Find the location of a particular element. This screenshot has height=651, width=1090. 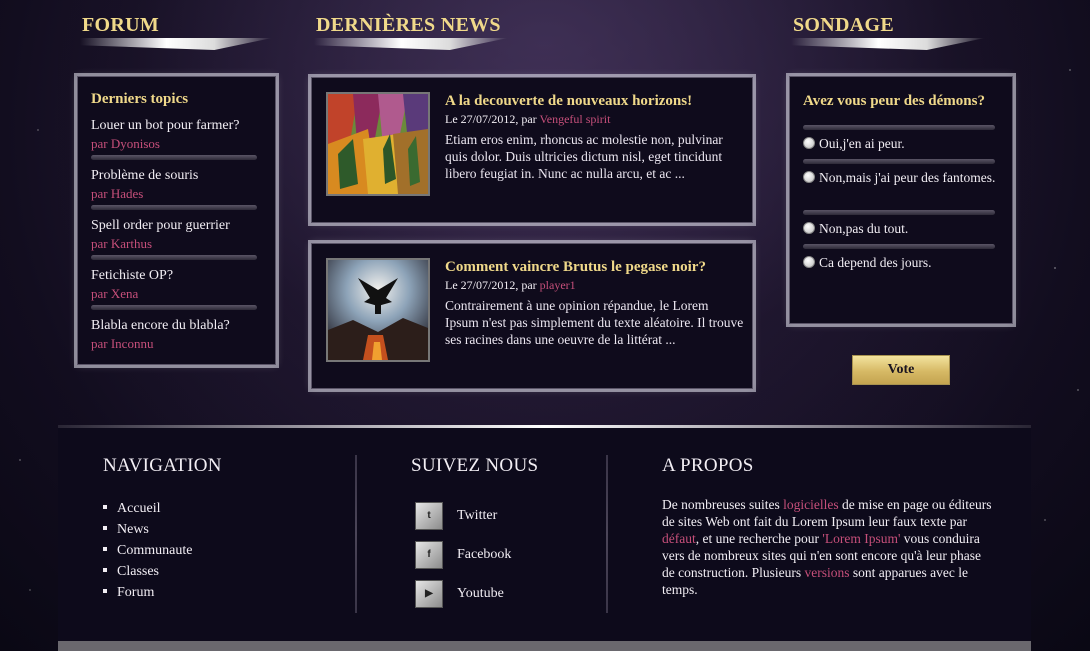

forum-heading: Derniers topics is located at coordinates (140, 99).